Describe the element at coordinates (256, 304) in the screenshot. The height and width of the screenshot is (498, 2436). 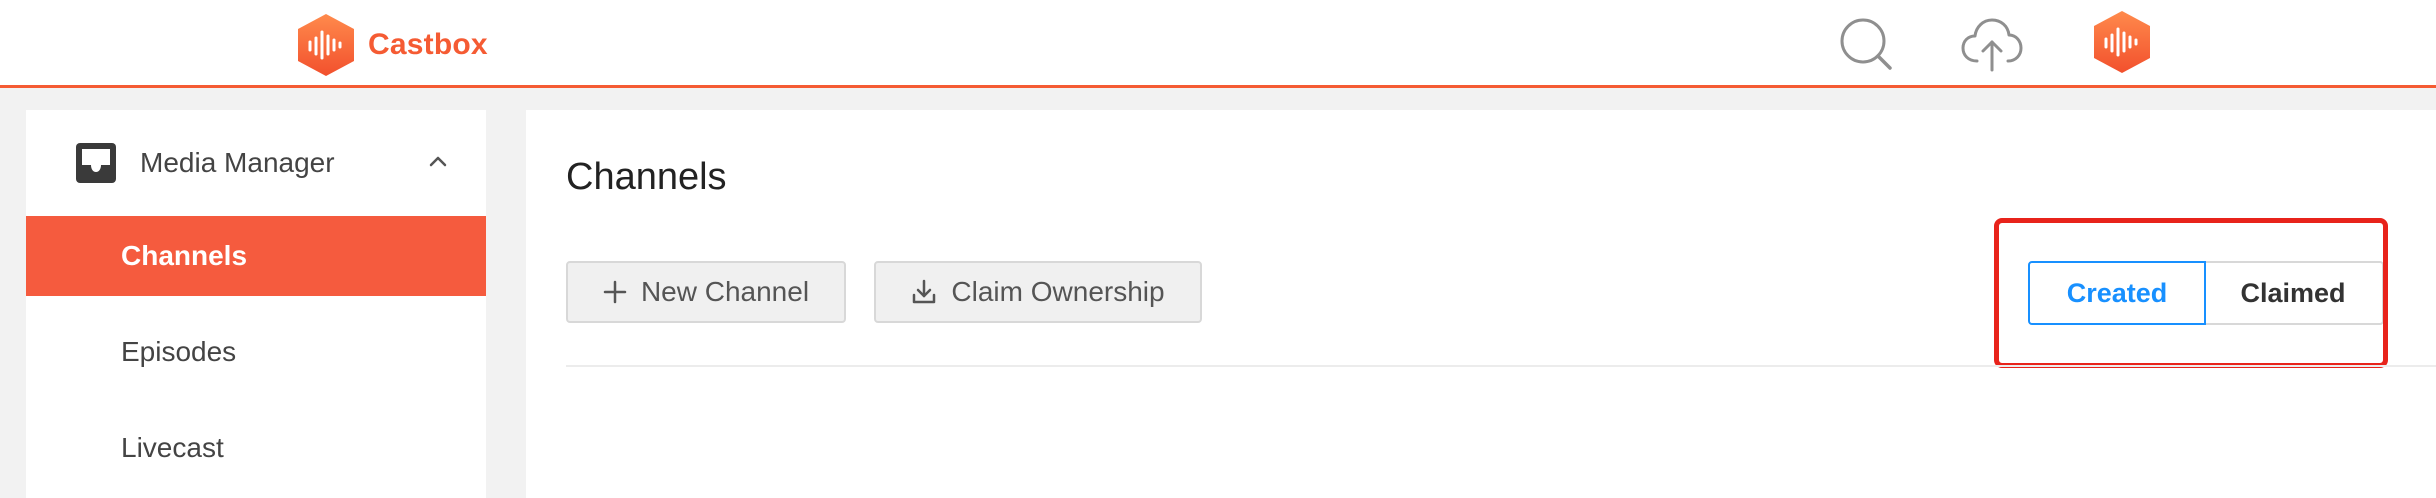
I see `sidebar: Media Manager Channels Episodes Livecast` at that location.